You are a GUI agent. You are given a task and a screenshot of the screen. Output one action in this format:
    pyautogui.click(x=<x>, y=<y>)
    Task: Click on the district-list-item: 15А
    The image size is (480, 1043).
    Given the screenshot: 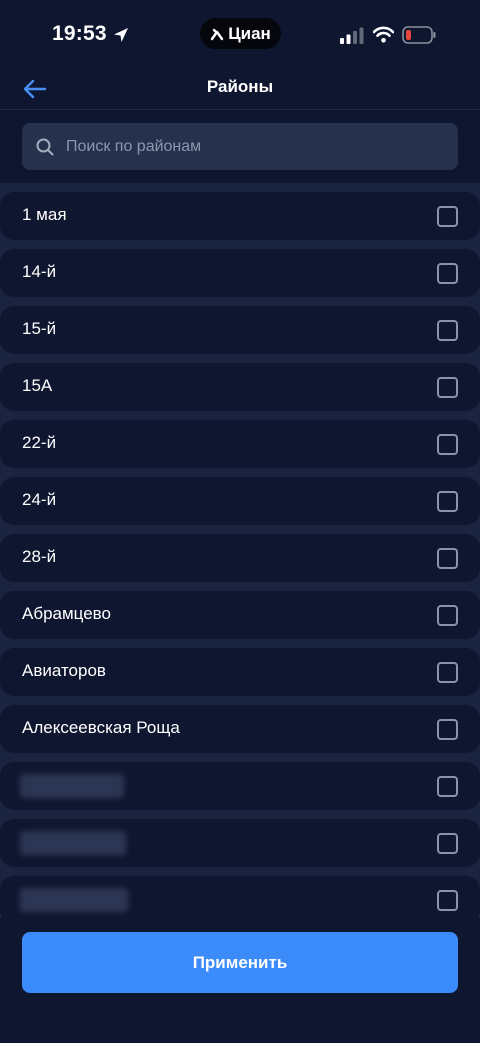 What is the action you would take?
    pyautogui.click(x=240, y=387)
    